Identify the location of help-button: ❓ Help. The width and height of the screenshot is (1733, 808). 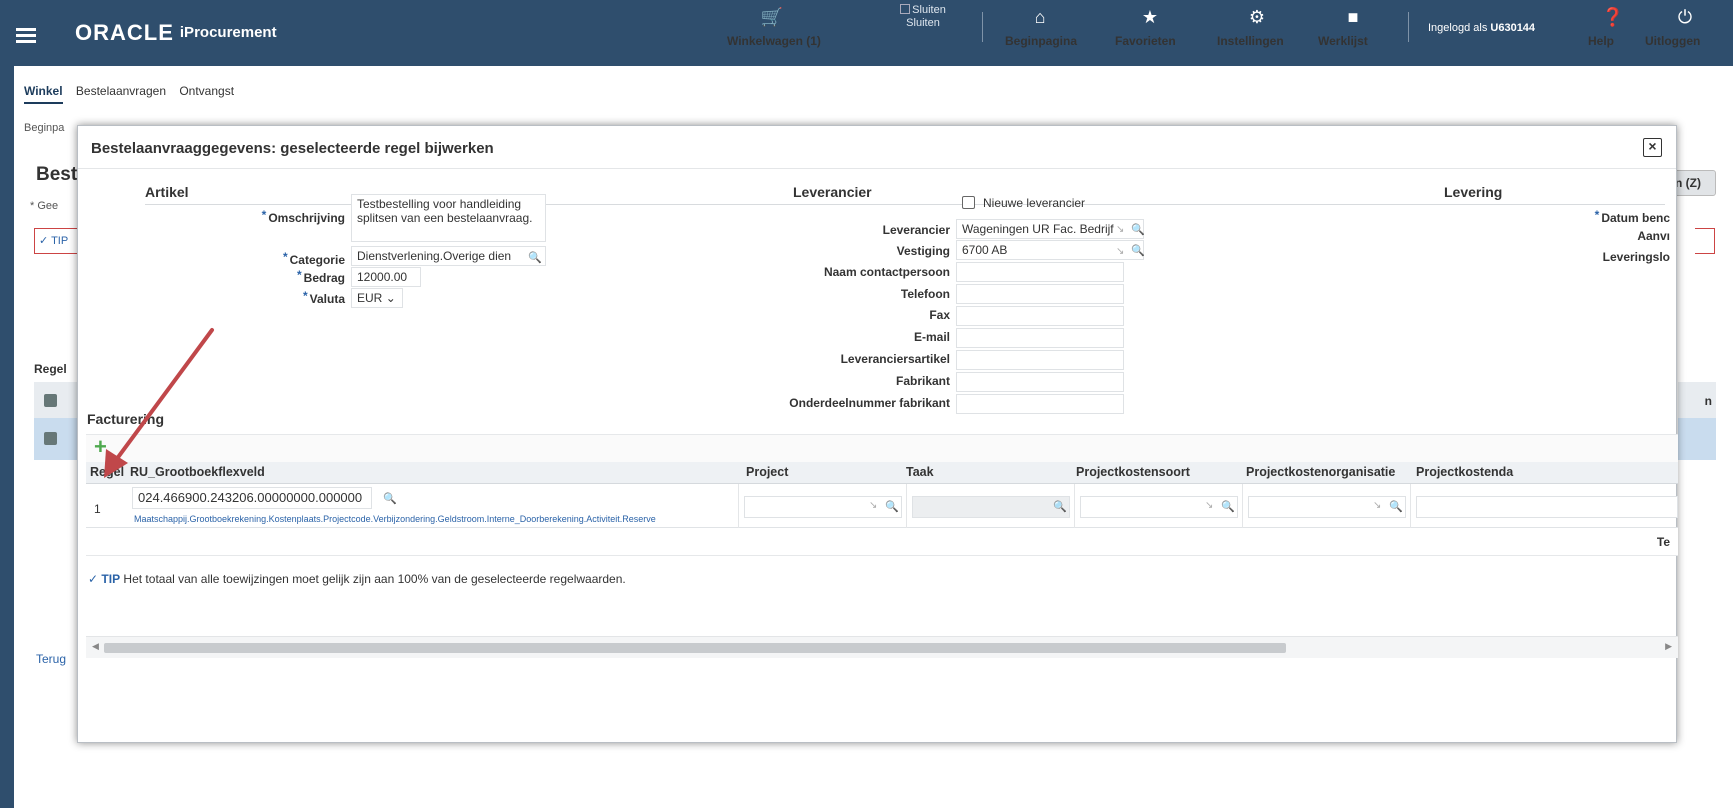
(1613, 33).